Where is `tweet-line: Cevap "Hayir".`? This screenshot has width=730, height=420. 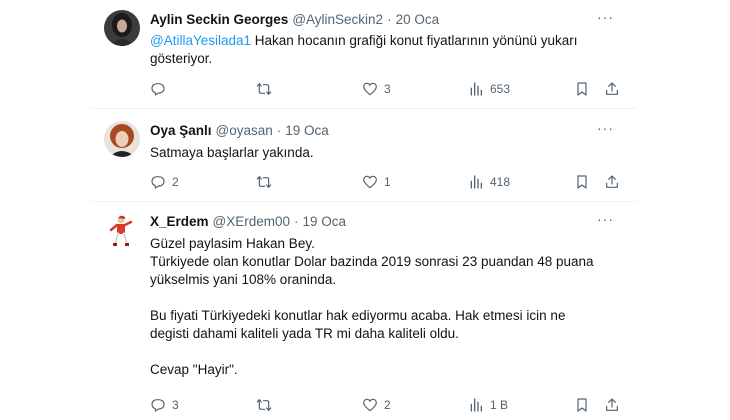 tweet-line: Cevap "Hayir". is located at coordinates (194, 369).